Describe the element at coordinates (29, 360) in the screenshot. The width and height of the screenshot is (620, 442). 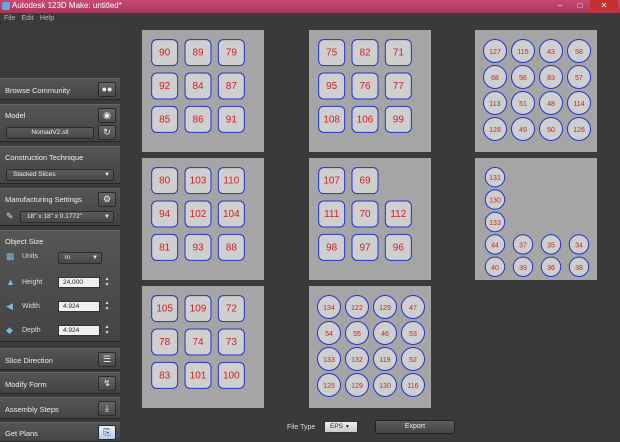
I see `slice-direction-label: Slice Direction` at that location.